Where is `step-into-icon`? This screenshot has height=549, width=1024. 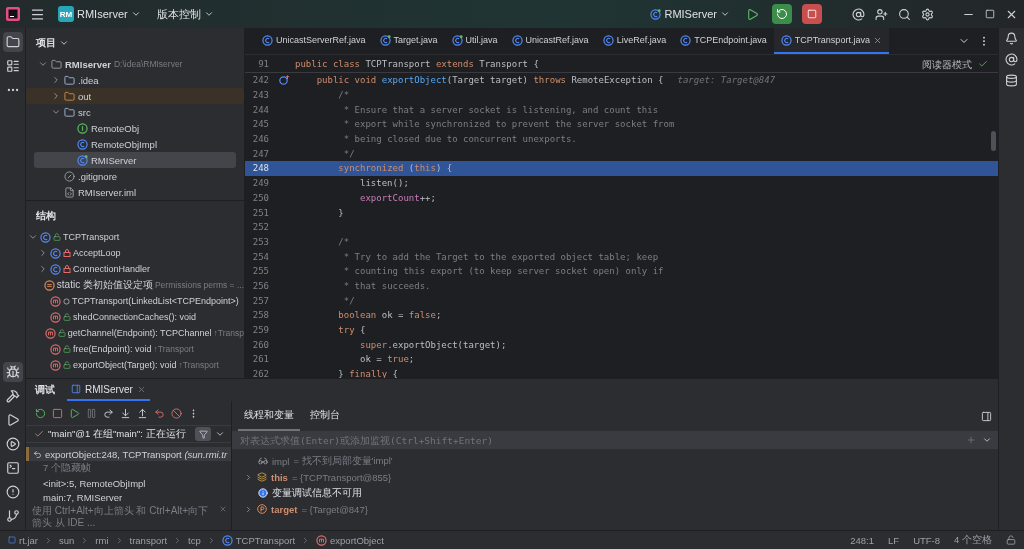
step-into-icon is located at coordinates (125, 413).